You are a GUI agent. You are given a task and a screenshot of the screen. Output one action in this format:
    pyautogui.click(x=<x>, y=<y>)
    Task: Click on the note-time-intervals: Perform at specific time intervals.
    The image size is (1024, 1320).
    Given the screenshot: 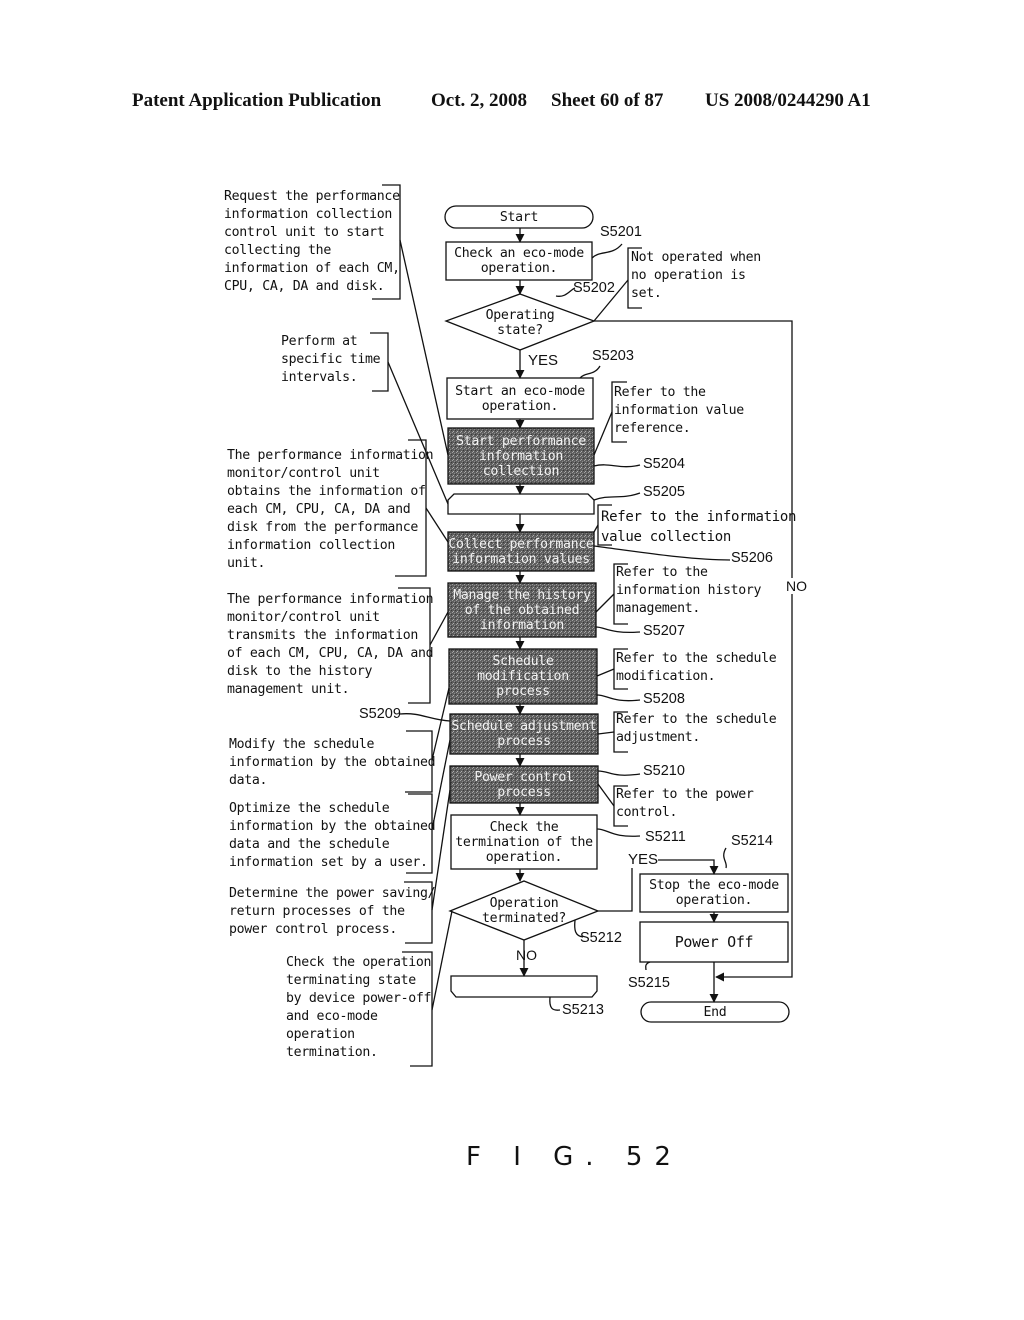 What is the action you would take?
    pyautogui.click(x=331, y=359)
    